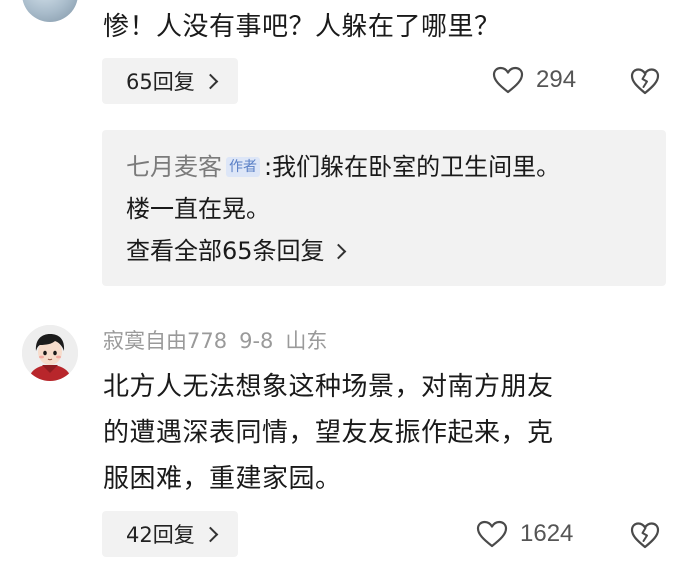  Describe the element at coordinates (328, 433) in the screenshot. I see `comment-text-2-line-2: 的遭遇深表同情，望友友振作起来，克` at that location.